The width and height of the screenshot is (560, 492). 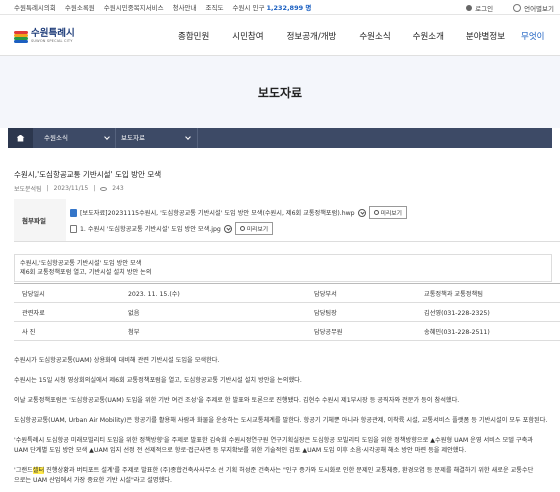 I want to click on utility-link-sorokwon: 수원소록원, so click(x=80, y=7).